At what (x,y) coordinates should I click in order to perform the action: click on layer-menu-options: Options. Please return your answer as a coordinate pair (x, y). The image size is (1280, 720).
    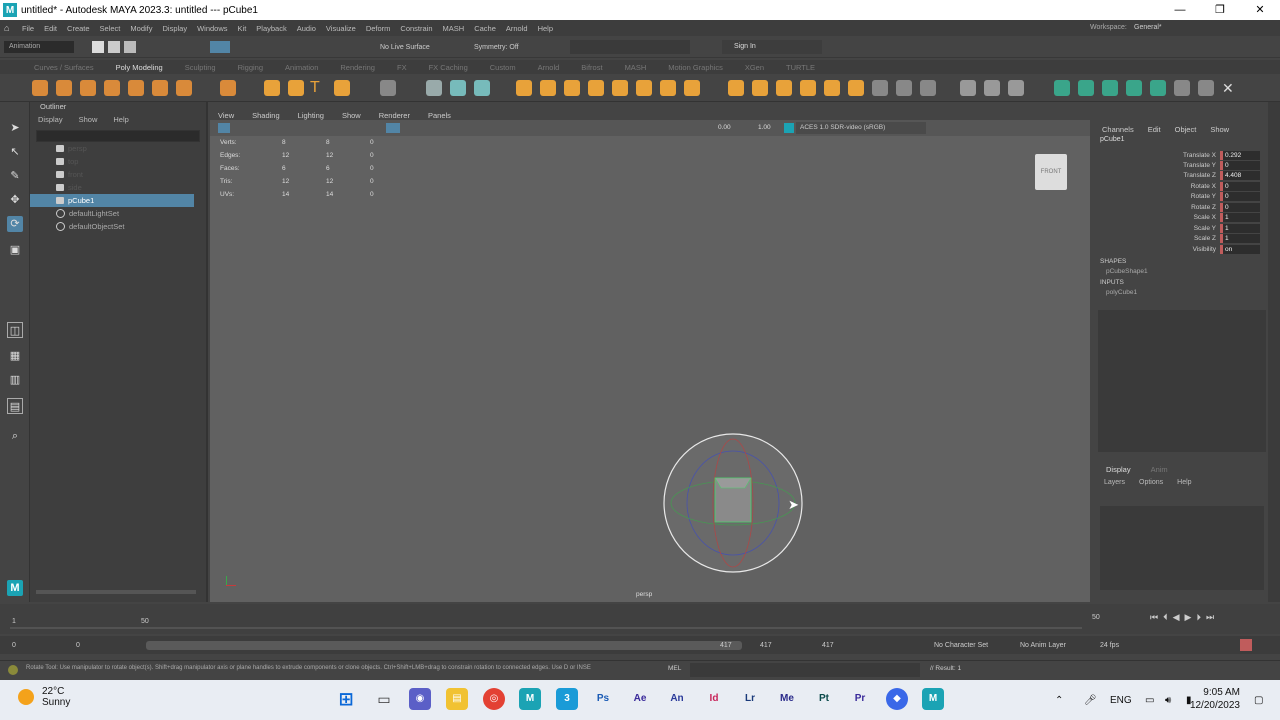
    Looking at the image, I should click on (1151, 482).